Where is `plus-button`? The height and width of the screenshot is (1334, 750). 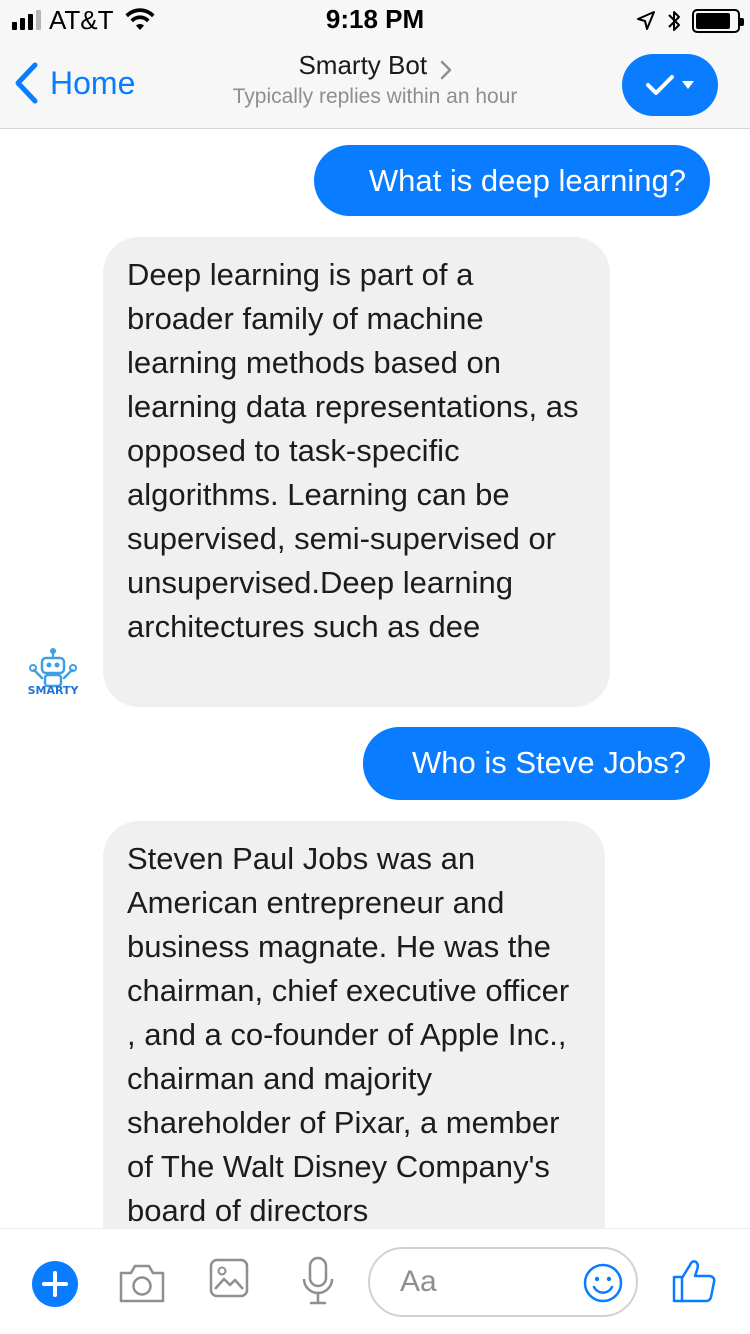
plus-button is located at coordinates (55, 1284).